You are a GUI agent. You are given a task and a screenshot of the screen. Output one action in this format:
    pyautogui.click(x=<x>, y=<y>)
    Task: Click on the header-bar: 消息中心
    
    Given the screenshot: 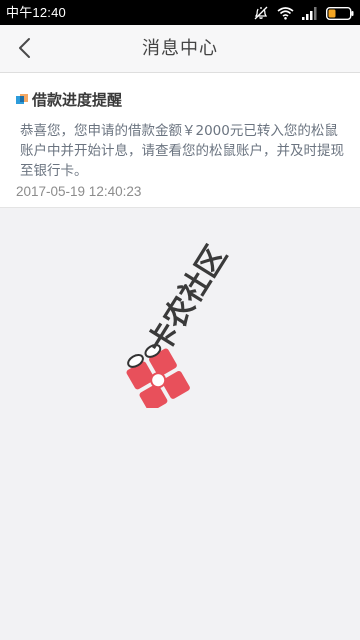 What is the action you would take?
    pyautogui.click(x=180, y=49)
    